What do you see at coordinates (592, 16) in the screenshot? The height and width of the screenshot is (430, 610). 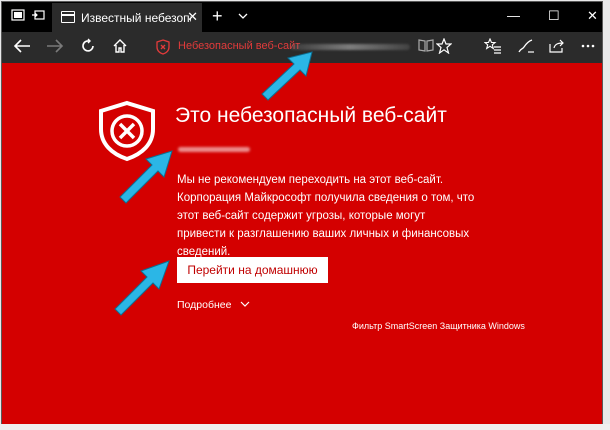 I see `close-window-button: ✕` at bounding box center [592, 16].